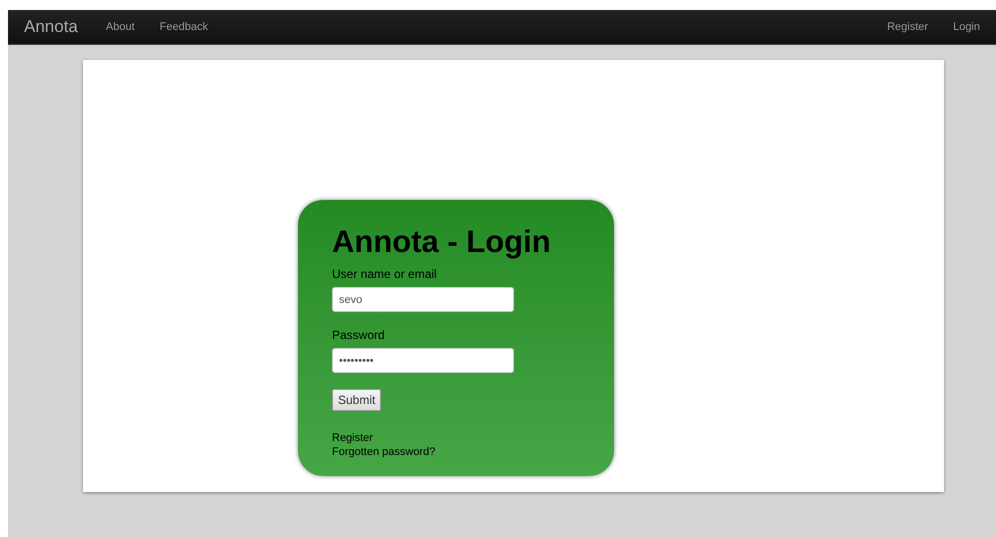 This screenshot has width=996, height=537. I want to click on text-link: Forgotten password?, so click(384, 452).